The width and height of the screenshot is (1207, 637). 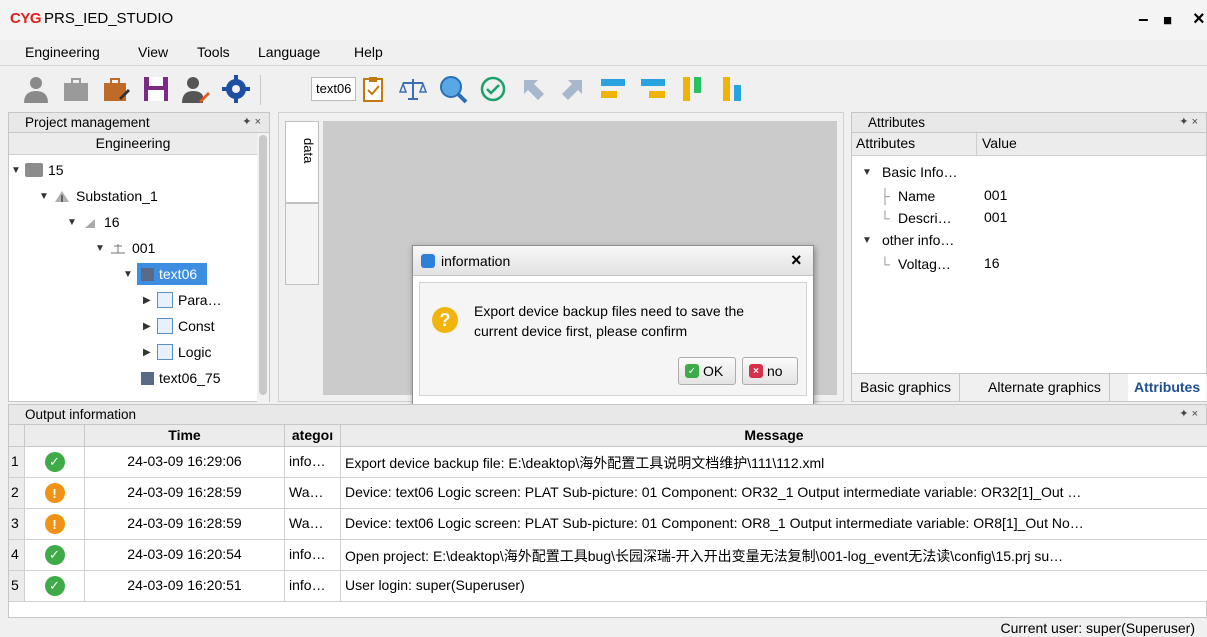 I want to click on attr-value-description: 001, so click(x=995, y=217).